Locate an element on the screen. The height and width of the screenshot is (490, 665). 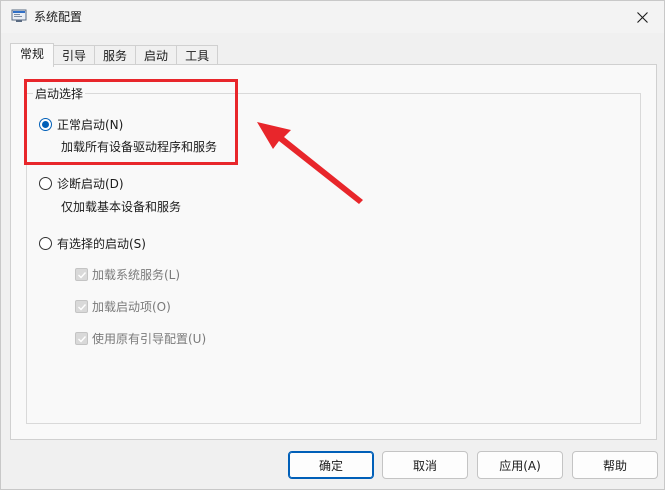
close-icon is located at coordinates (642, 17).